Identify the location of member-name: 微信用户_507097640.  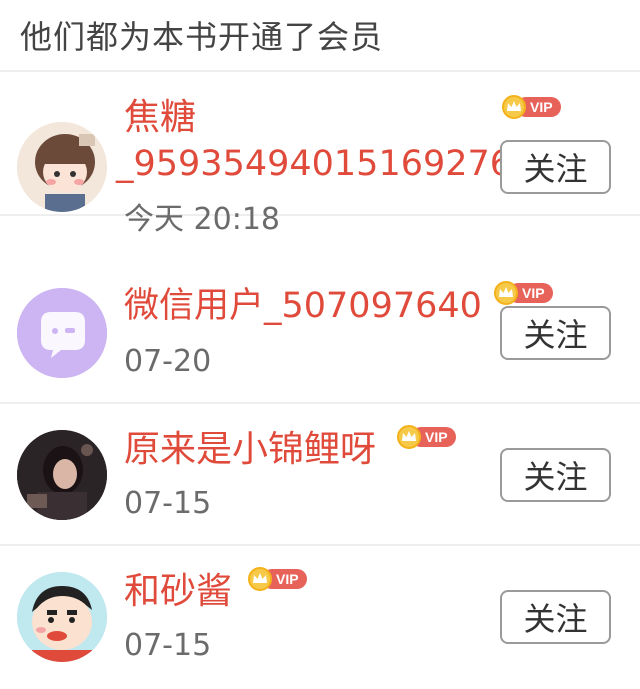
(303, 306).